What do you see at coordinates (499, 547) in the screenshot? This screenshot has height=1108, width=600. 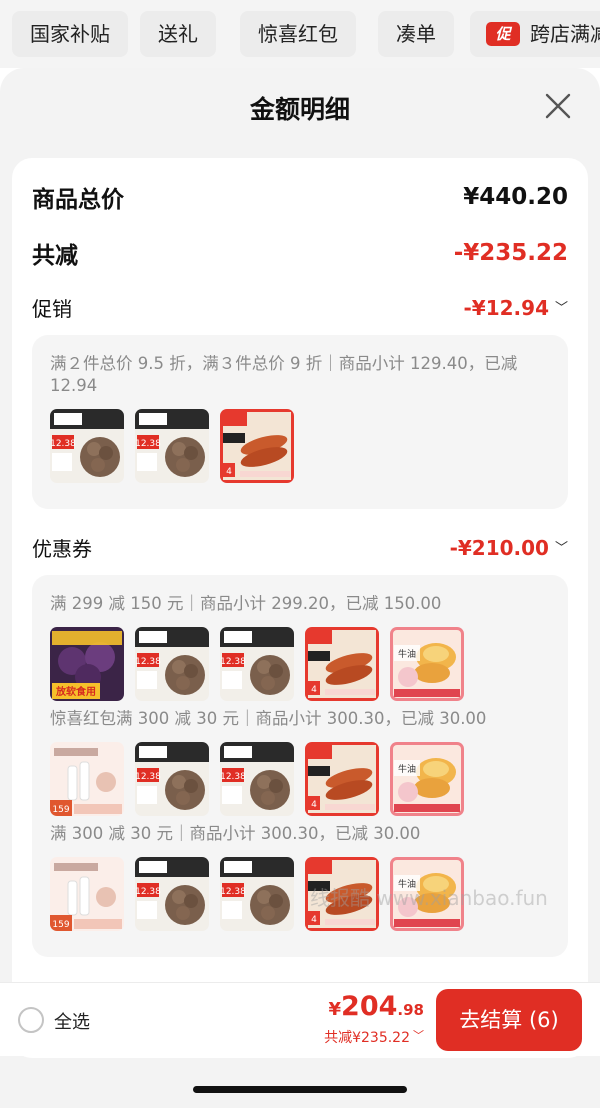 I see `coupon-value: -¥210.00` at bounding box center [499, 547].